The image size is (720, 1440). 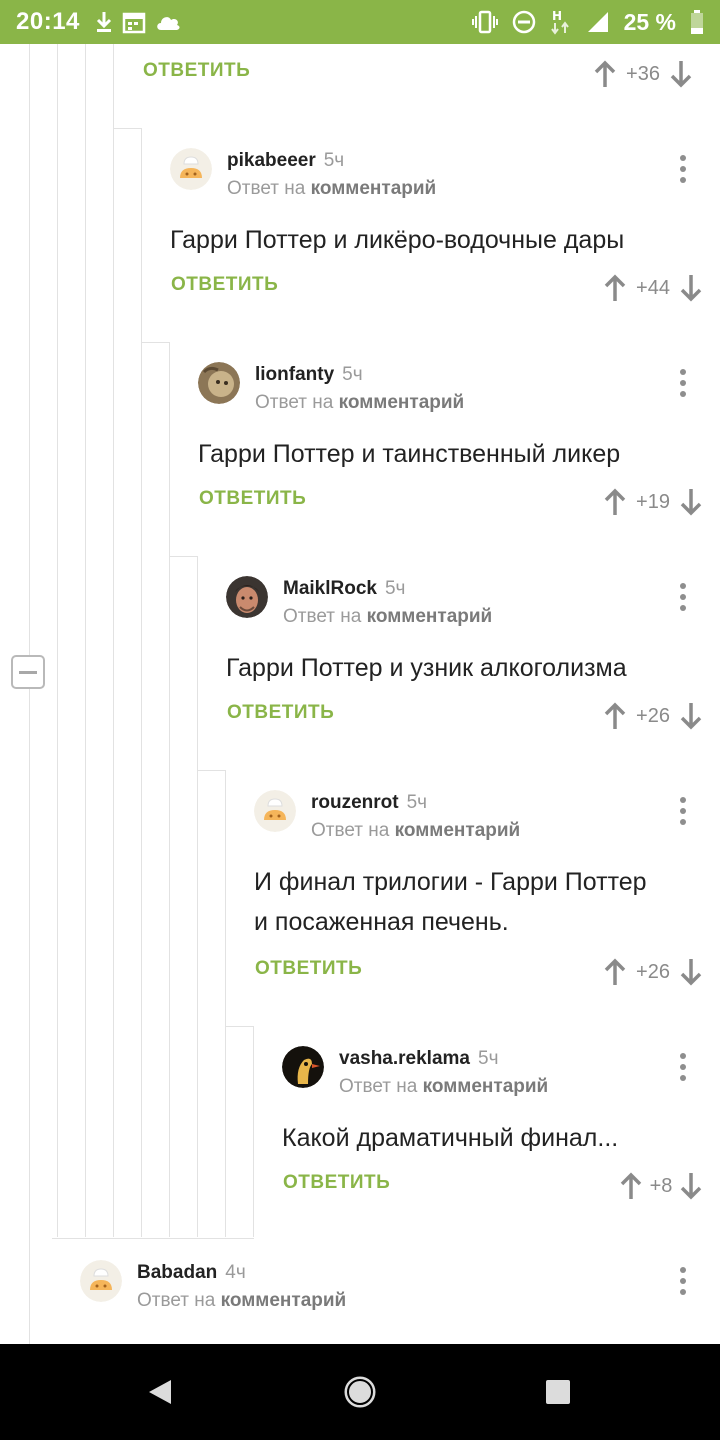 What do you see at coordinates (597, 22) in the screenshot?
I see `signal-icon` at bounding box center [597, 22].